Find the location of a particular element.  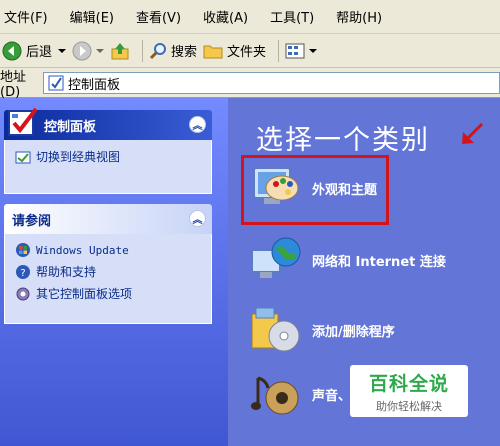

control-panel-box-header: 控制面板 ︽ is located at coordinates (108, 123).